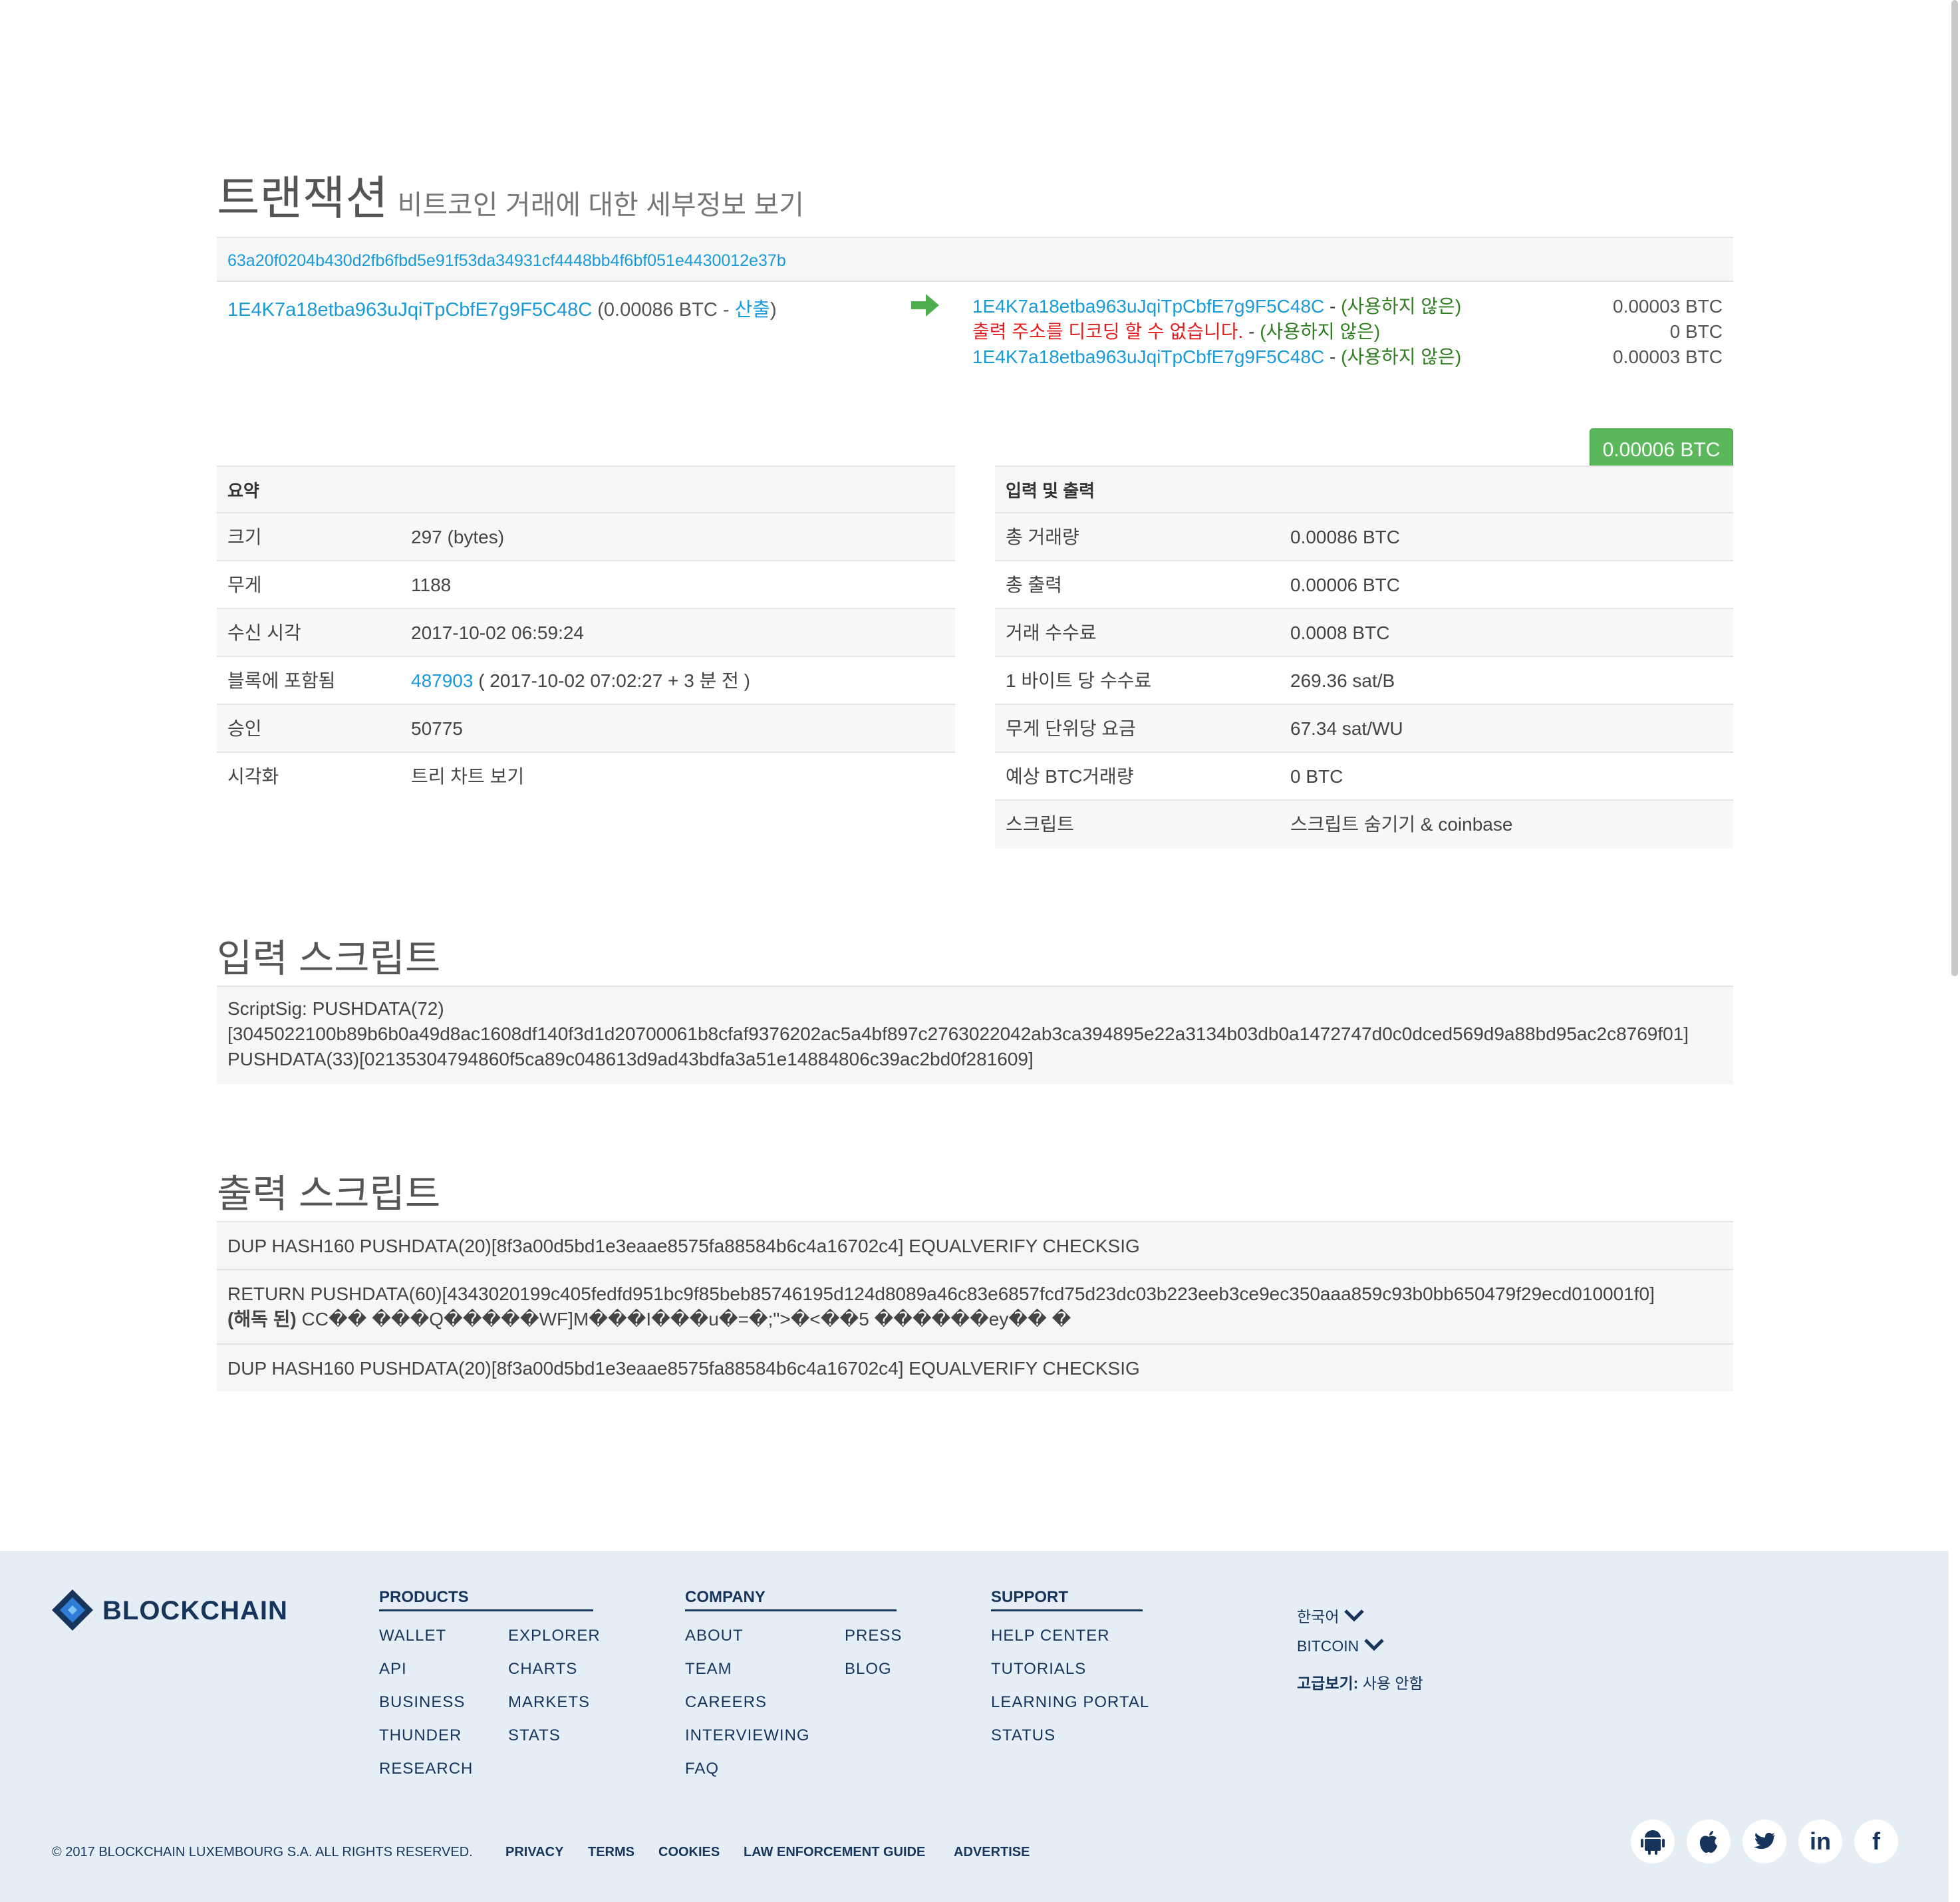  Describe the element at coordinates (1364, 489) in the screenshot. I see `io-header: 입력 및 출력` at that location.